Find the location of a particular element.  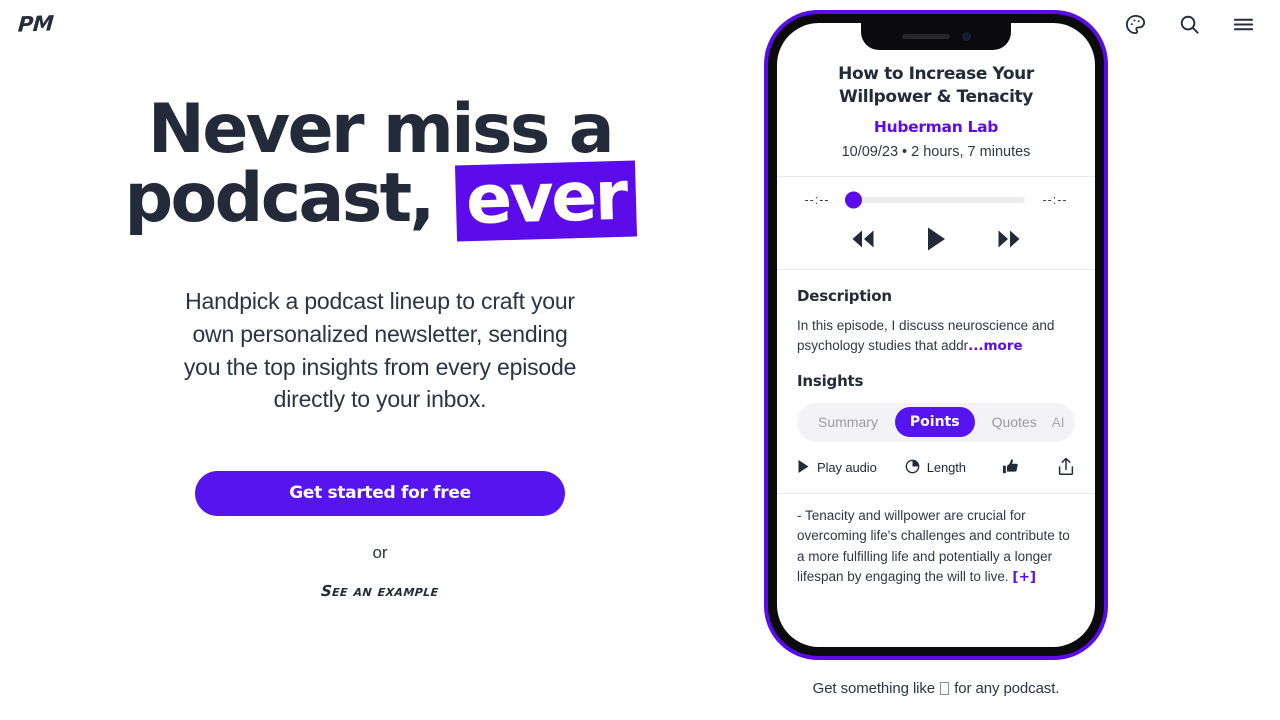

get-started-button: Get started for free is located at coordinates (380, 493).